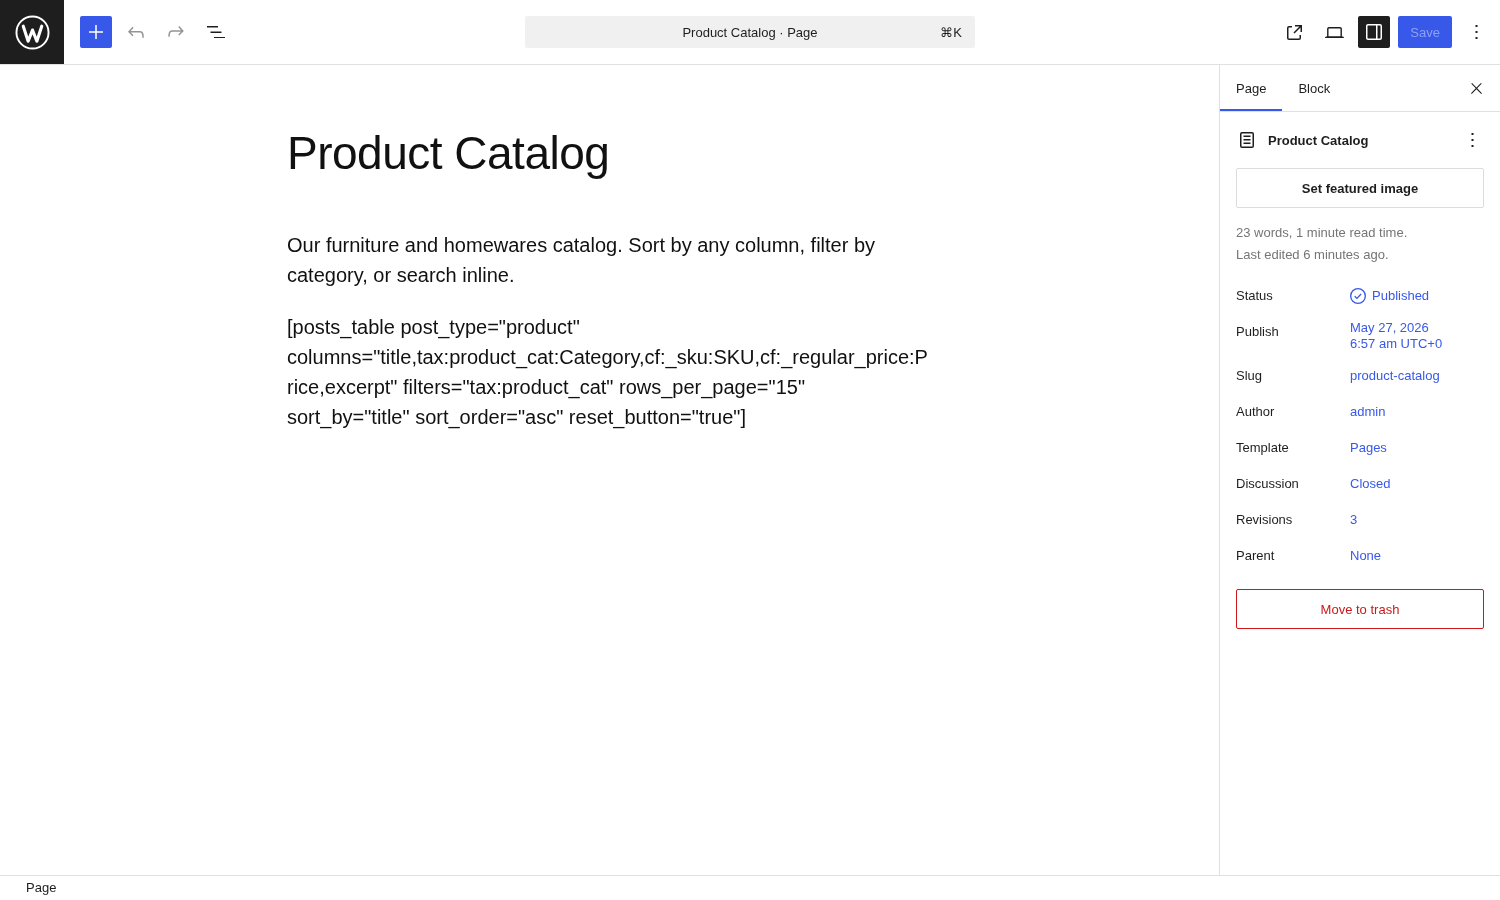 The image size is (1500, 900). I want to click on add-block-button, so click(96, 32).